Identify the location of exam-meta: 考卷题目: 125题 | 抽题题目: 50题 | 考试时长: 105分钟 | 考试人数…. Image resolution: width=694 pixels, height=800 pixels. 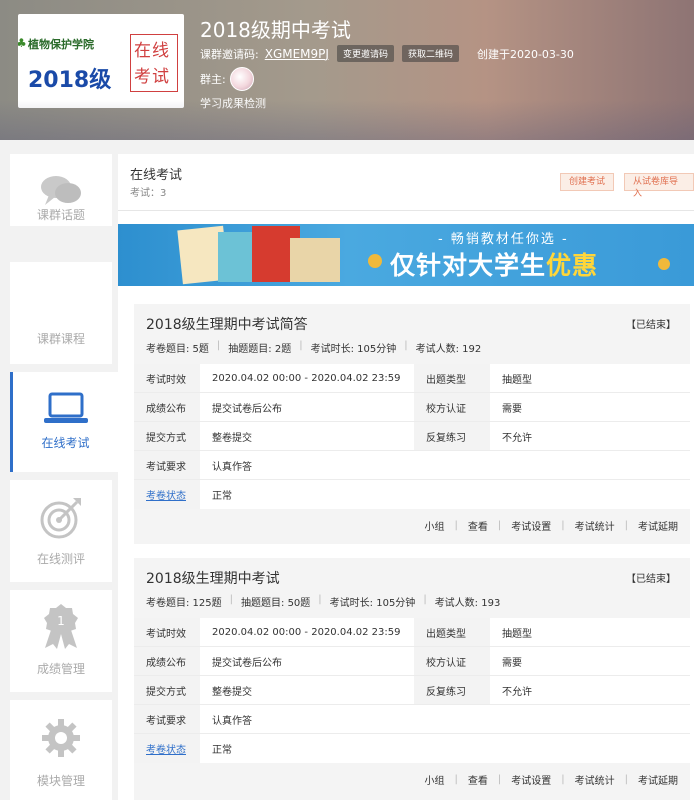
(323, 601).